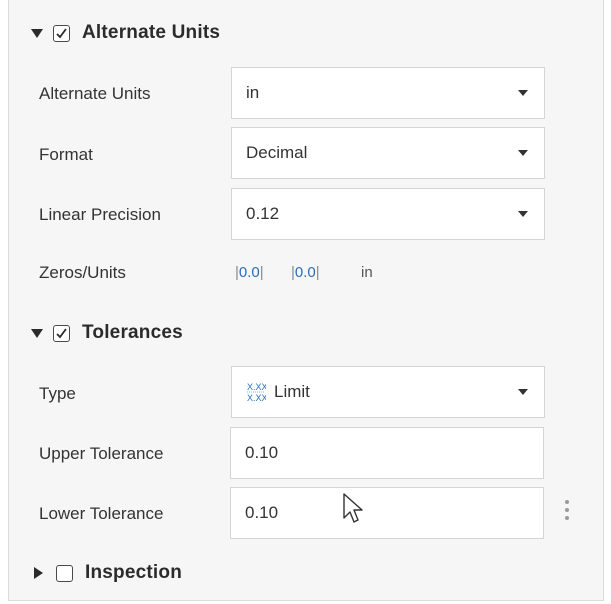 Image resolution: width=611 pixels, height=604 pixels. Describe the element at coordinates (101, 453) in the screenshot. I see `upper-tolerance-label: Upper Tolerance` at that location.